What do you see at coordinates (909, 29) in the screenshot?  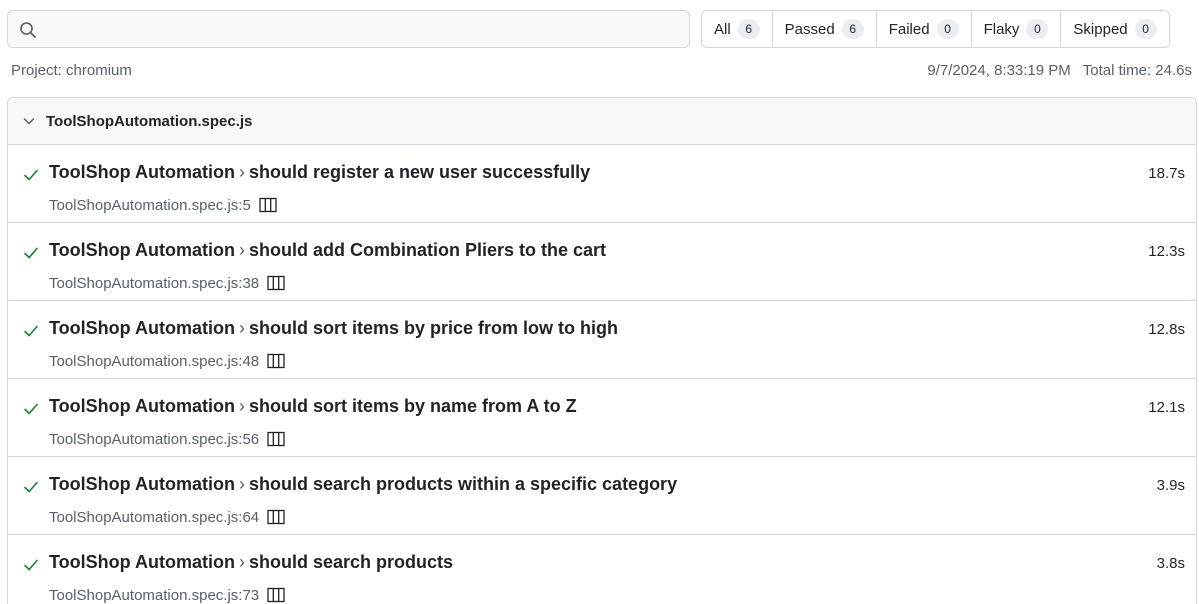 I see `filter-label: Failed` at bounding box center [909, 29].